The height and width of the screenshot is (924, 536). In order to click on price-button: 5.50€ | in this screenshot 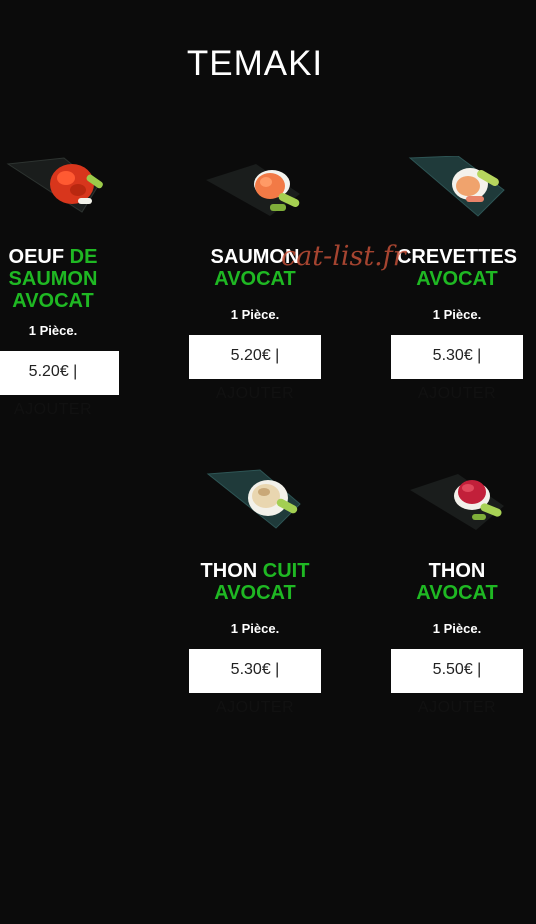, I will do `click(457, 671)`.